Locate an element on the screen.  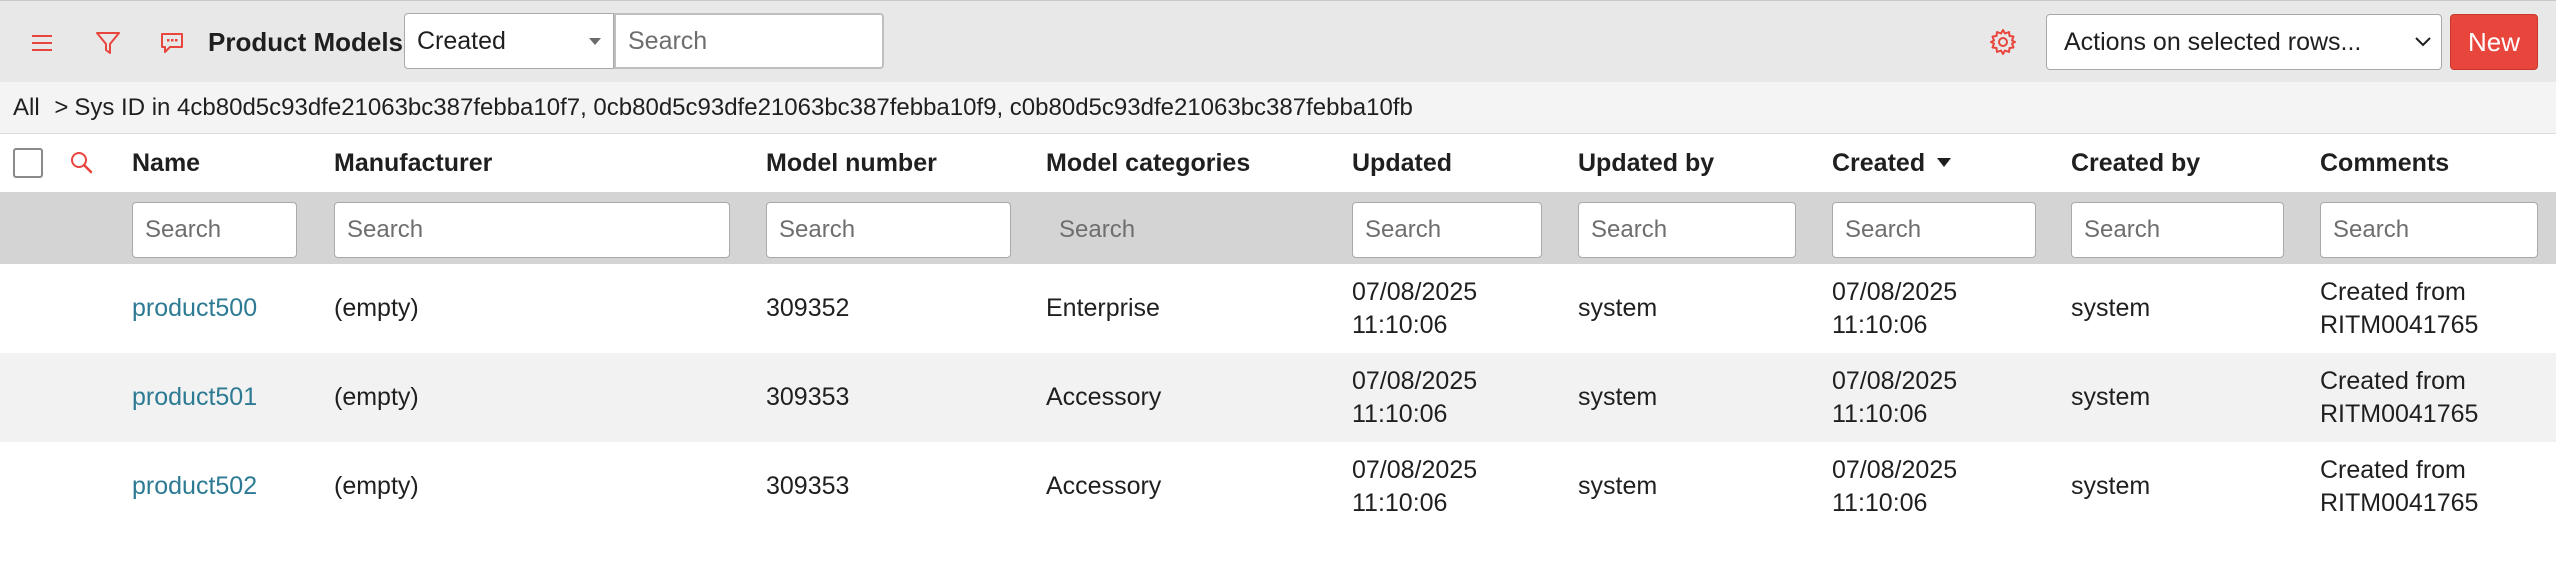
select-all-checkbox is located at coordinates (28, 163).